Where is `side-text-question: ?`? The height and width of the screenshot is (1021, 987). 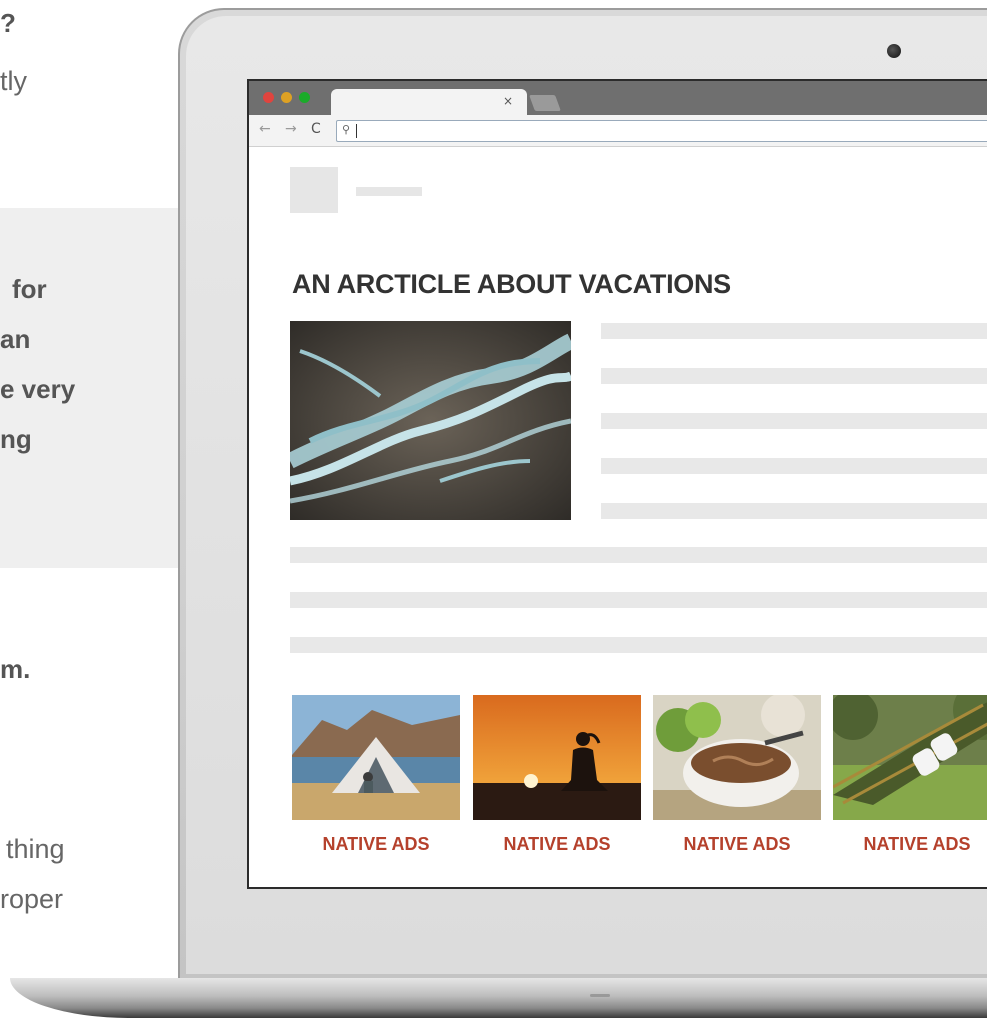 side-text-question: ? is located at coordinates (8, 23).